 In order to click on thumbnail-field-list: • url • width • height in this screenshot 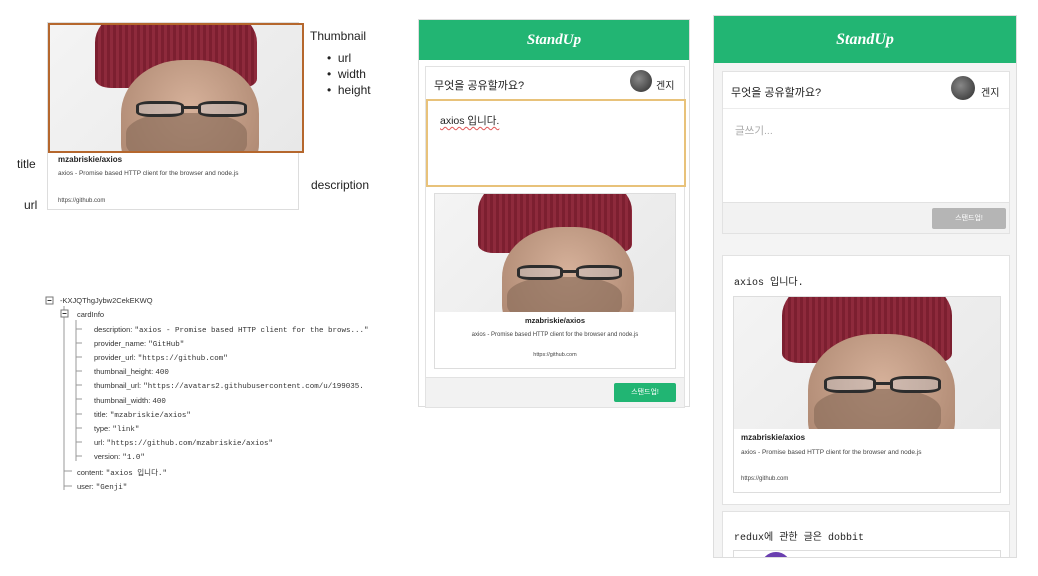, I will do `click(349, 74)`.